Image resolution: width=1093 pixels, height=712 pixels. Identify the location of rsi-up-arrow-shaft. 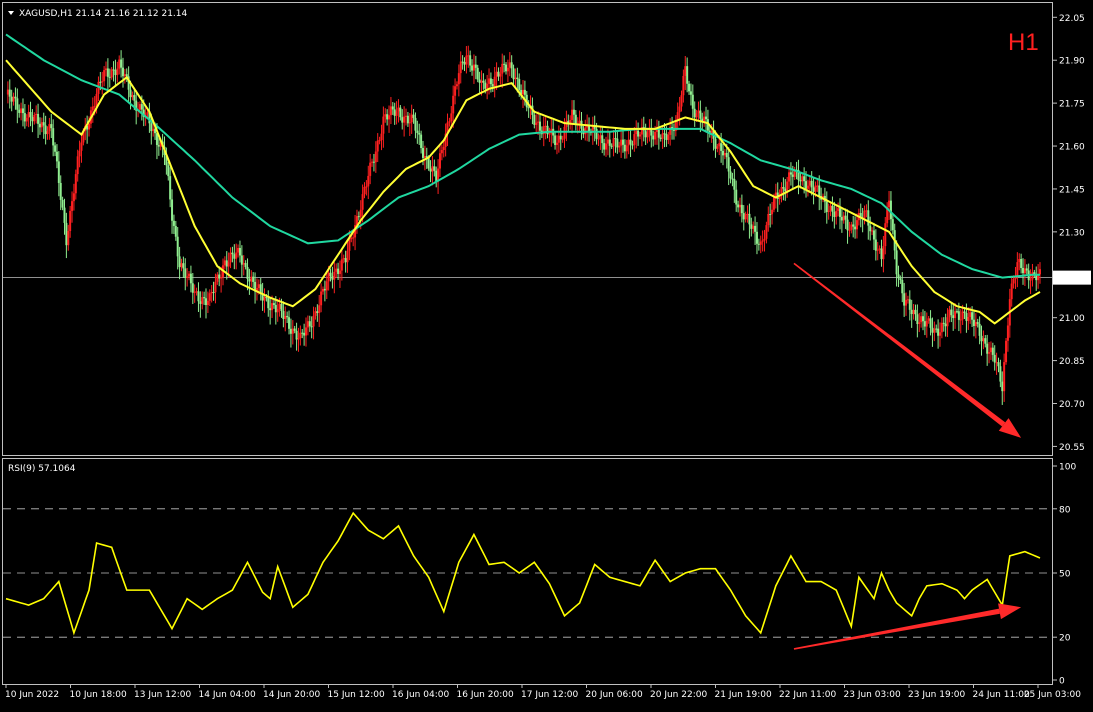
(896, 629).